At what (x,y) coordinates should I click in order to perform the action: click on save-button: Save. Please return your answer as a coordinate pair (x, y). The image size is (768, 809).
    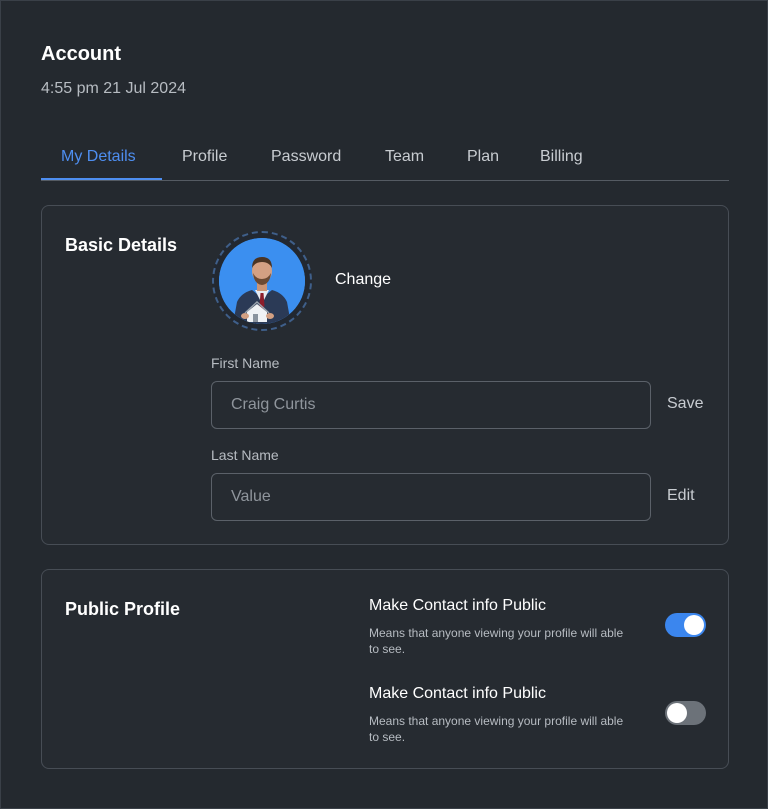
    Looking at the image, I should click on (685, 404).